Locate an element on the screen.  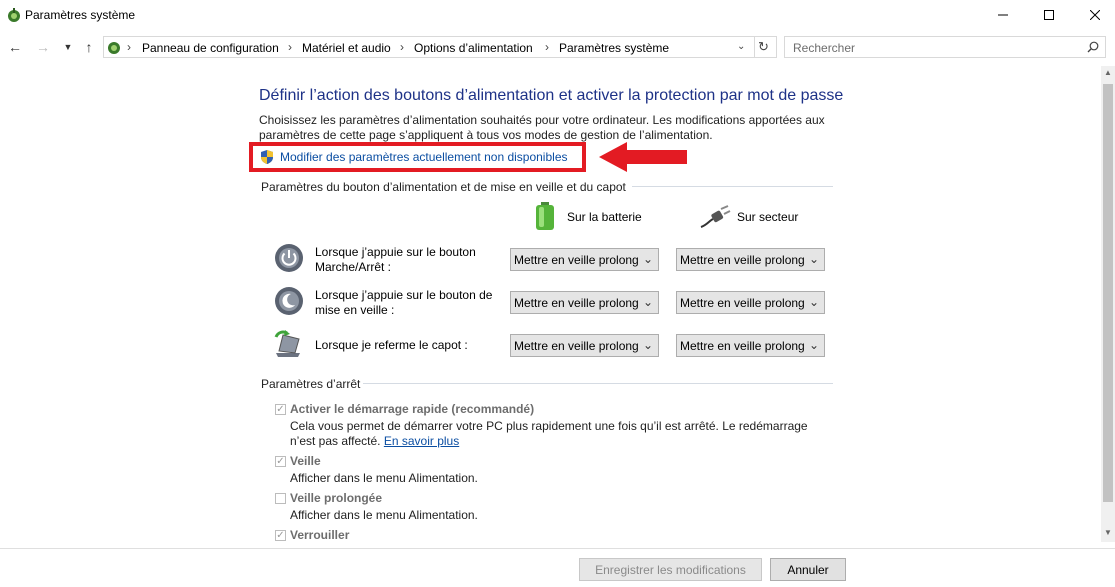
forward-button: → is located at coordinates (43, 47).